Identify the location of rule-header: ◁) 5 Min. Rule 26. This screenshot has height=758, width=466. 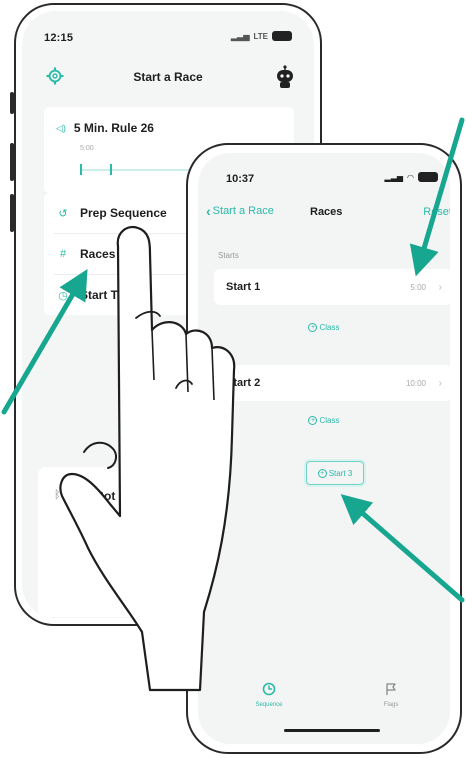
(105, 128).